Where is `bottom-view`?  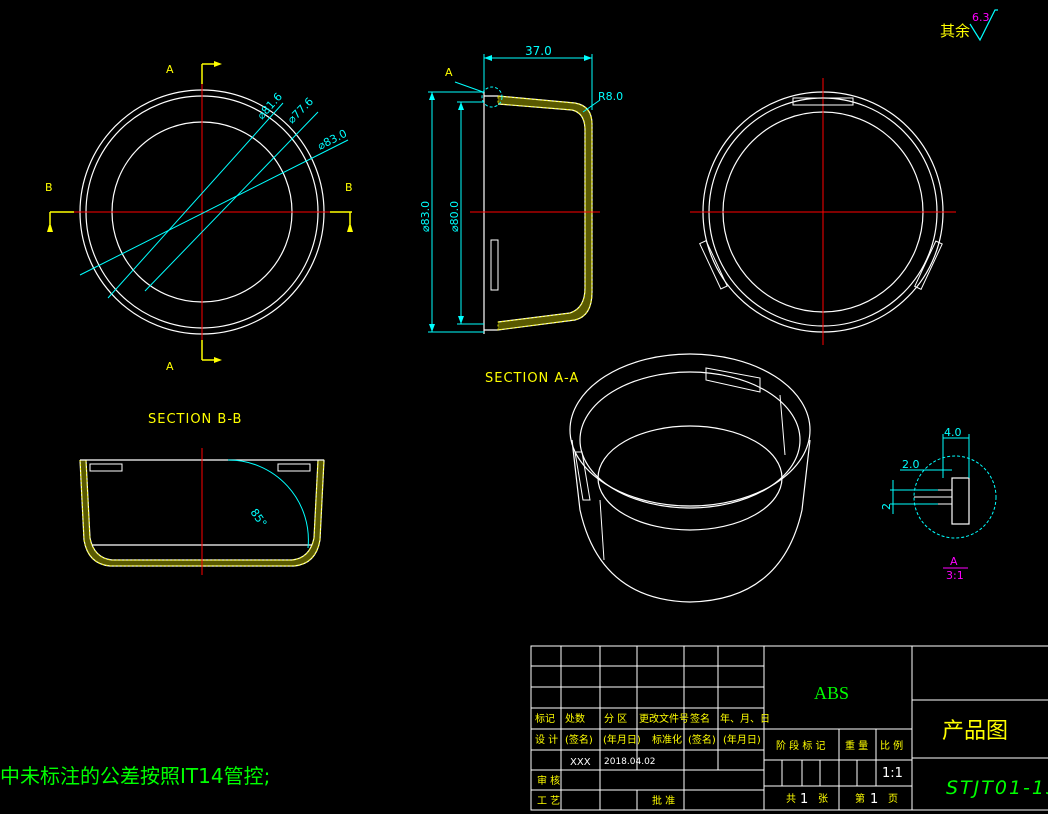 bottom-view is located at coordinates (823, 211).